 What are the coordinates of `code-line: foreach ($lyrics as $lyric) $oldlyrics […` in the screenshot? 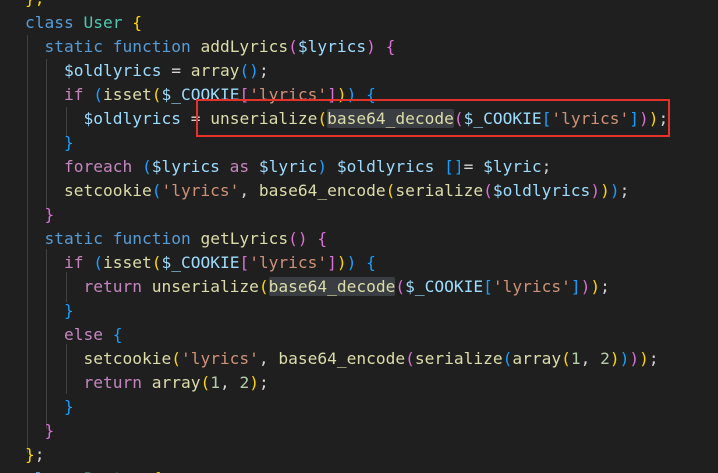 It's located at (288, 167).